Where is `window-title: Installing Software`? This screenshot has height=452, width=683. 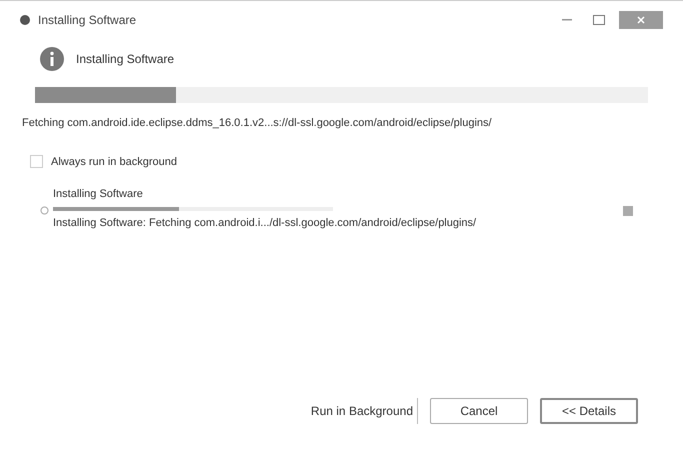 window-title: Installing Software is located at coordinates (87, 20).